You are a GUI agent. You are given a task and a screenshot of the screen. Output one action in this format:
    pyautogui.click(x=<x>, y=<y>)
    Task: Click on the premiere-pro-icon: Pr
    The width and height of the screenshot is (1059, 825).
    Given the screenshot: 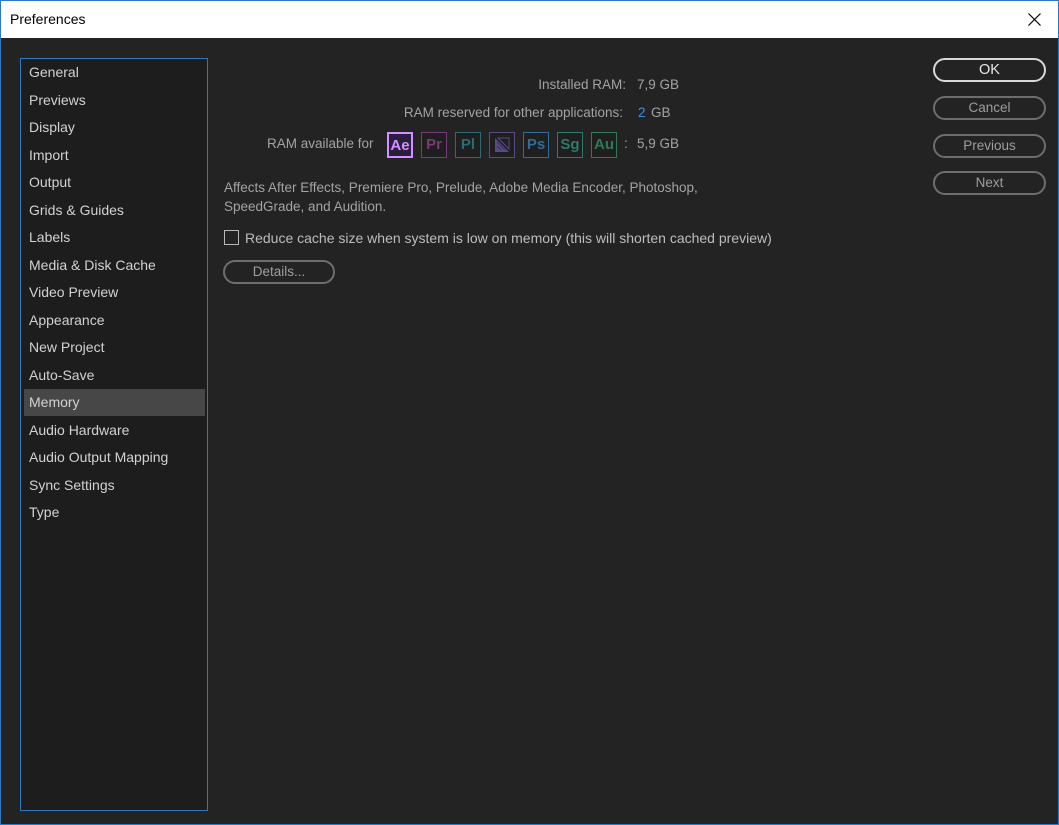 What is the action you would take?
    pyautogui.click(x=434, y=145)
    